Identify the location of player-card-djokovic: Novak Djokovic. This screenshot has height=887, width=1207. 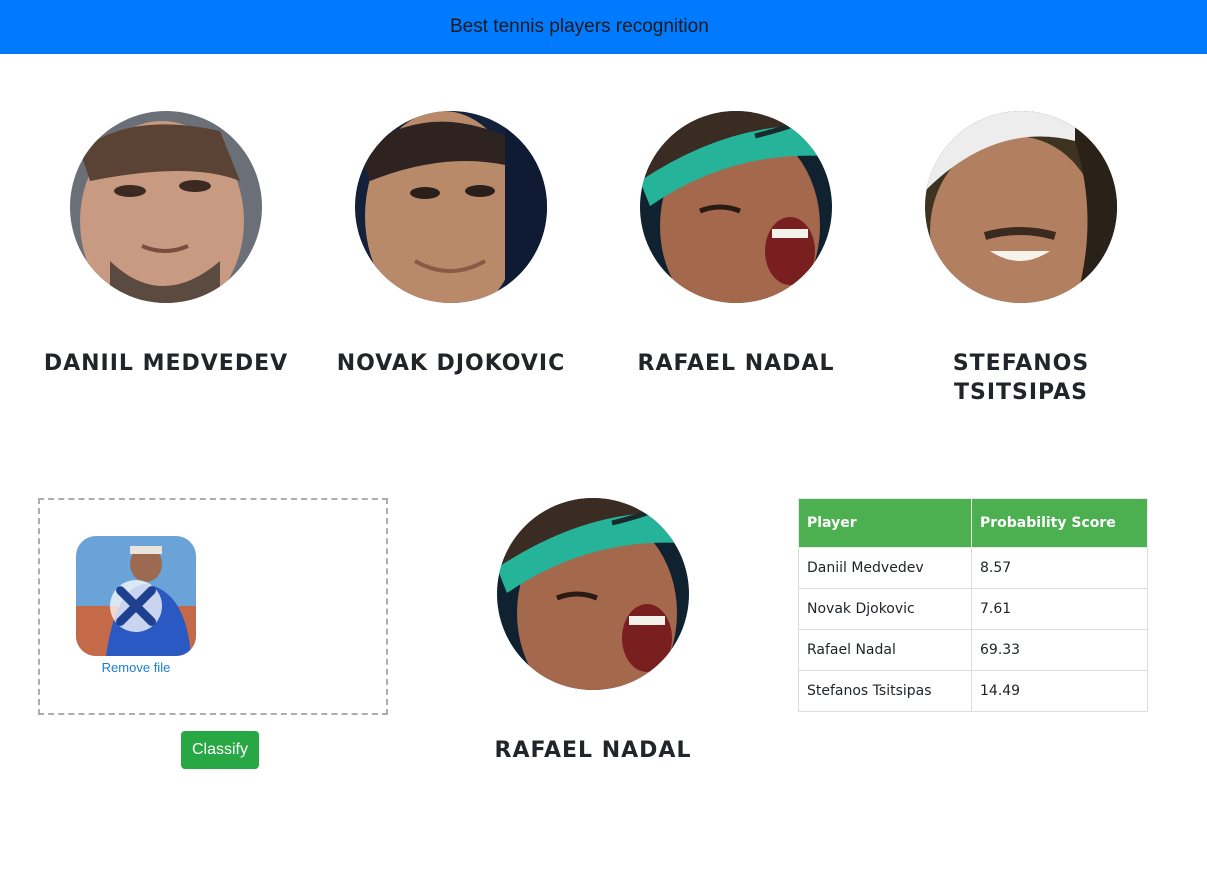
(451, 244).